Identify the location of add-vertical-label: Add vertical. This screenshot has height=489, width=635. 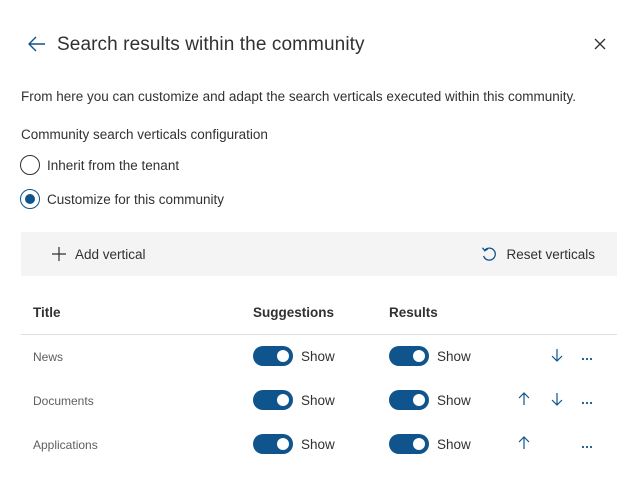
(110, 254).